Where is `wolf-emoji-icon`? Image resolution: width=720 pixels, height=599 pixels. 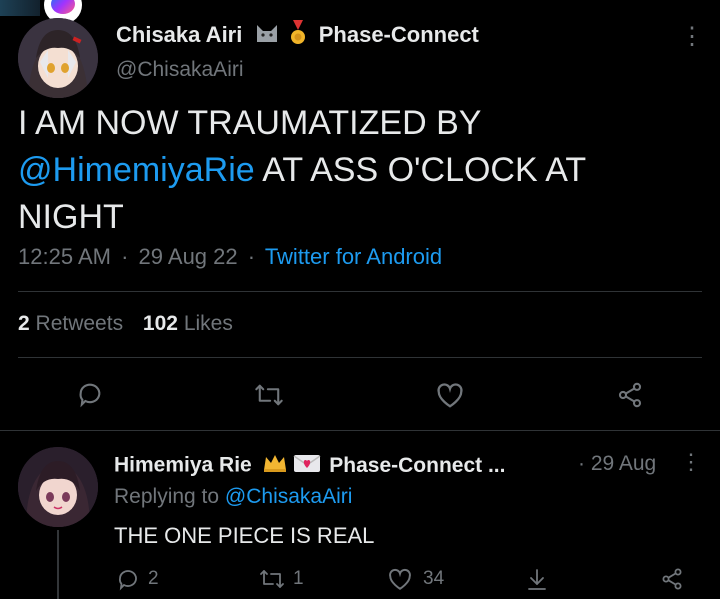
wolf-emoji-icon is located at coordinates (267, 36).